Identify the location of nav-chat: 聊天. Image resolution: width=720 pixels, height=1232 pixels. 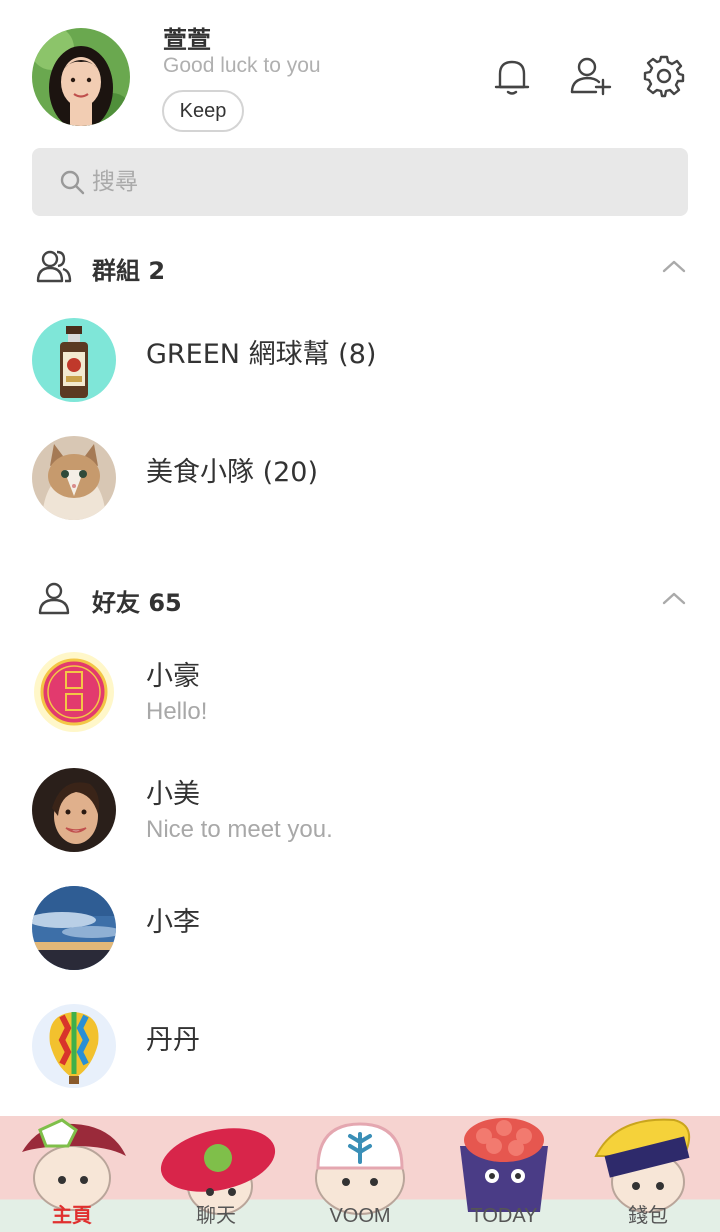
(216, 1174).